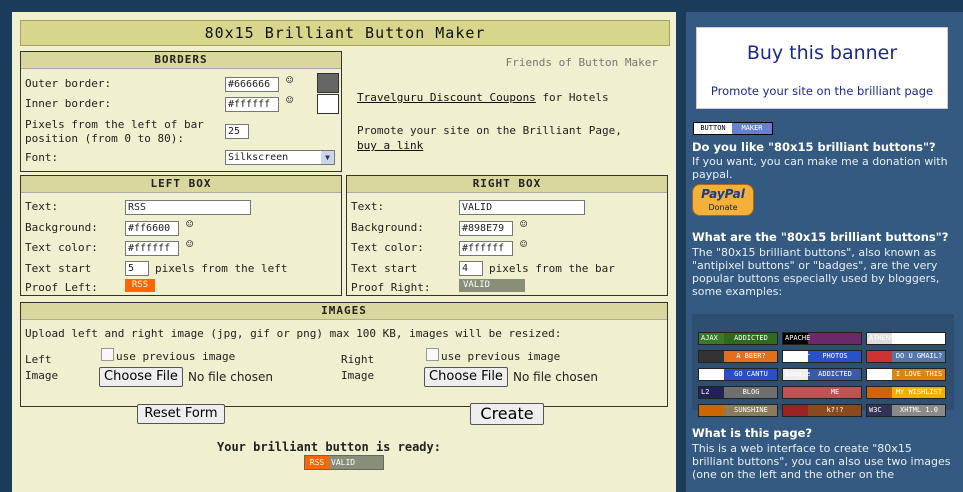  I want to click on button-maker-logo: BUTTON MAKER, so click(733, 128).